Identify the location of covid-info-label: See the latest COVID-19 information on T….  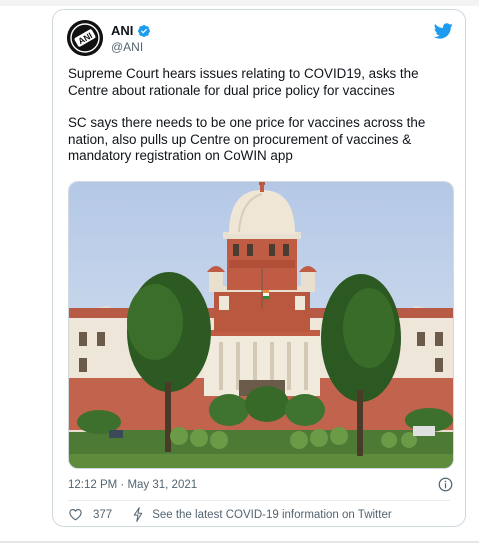
(271, 515).